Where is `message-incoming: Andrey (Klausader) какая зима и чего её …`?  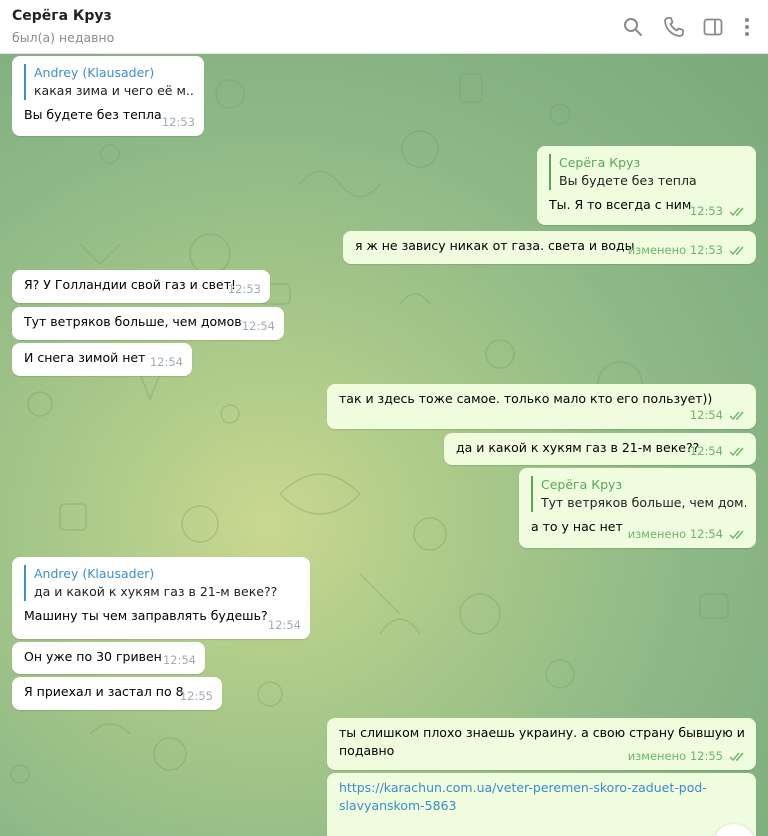 message-incoming: Andrey (Klausader) какая зима и чего её … is located at coordinates (108, 96).